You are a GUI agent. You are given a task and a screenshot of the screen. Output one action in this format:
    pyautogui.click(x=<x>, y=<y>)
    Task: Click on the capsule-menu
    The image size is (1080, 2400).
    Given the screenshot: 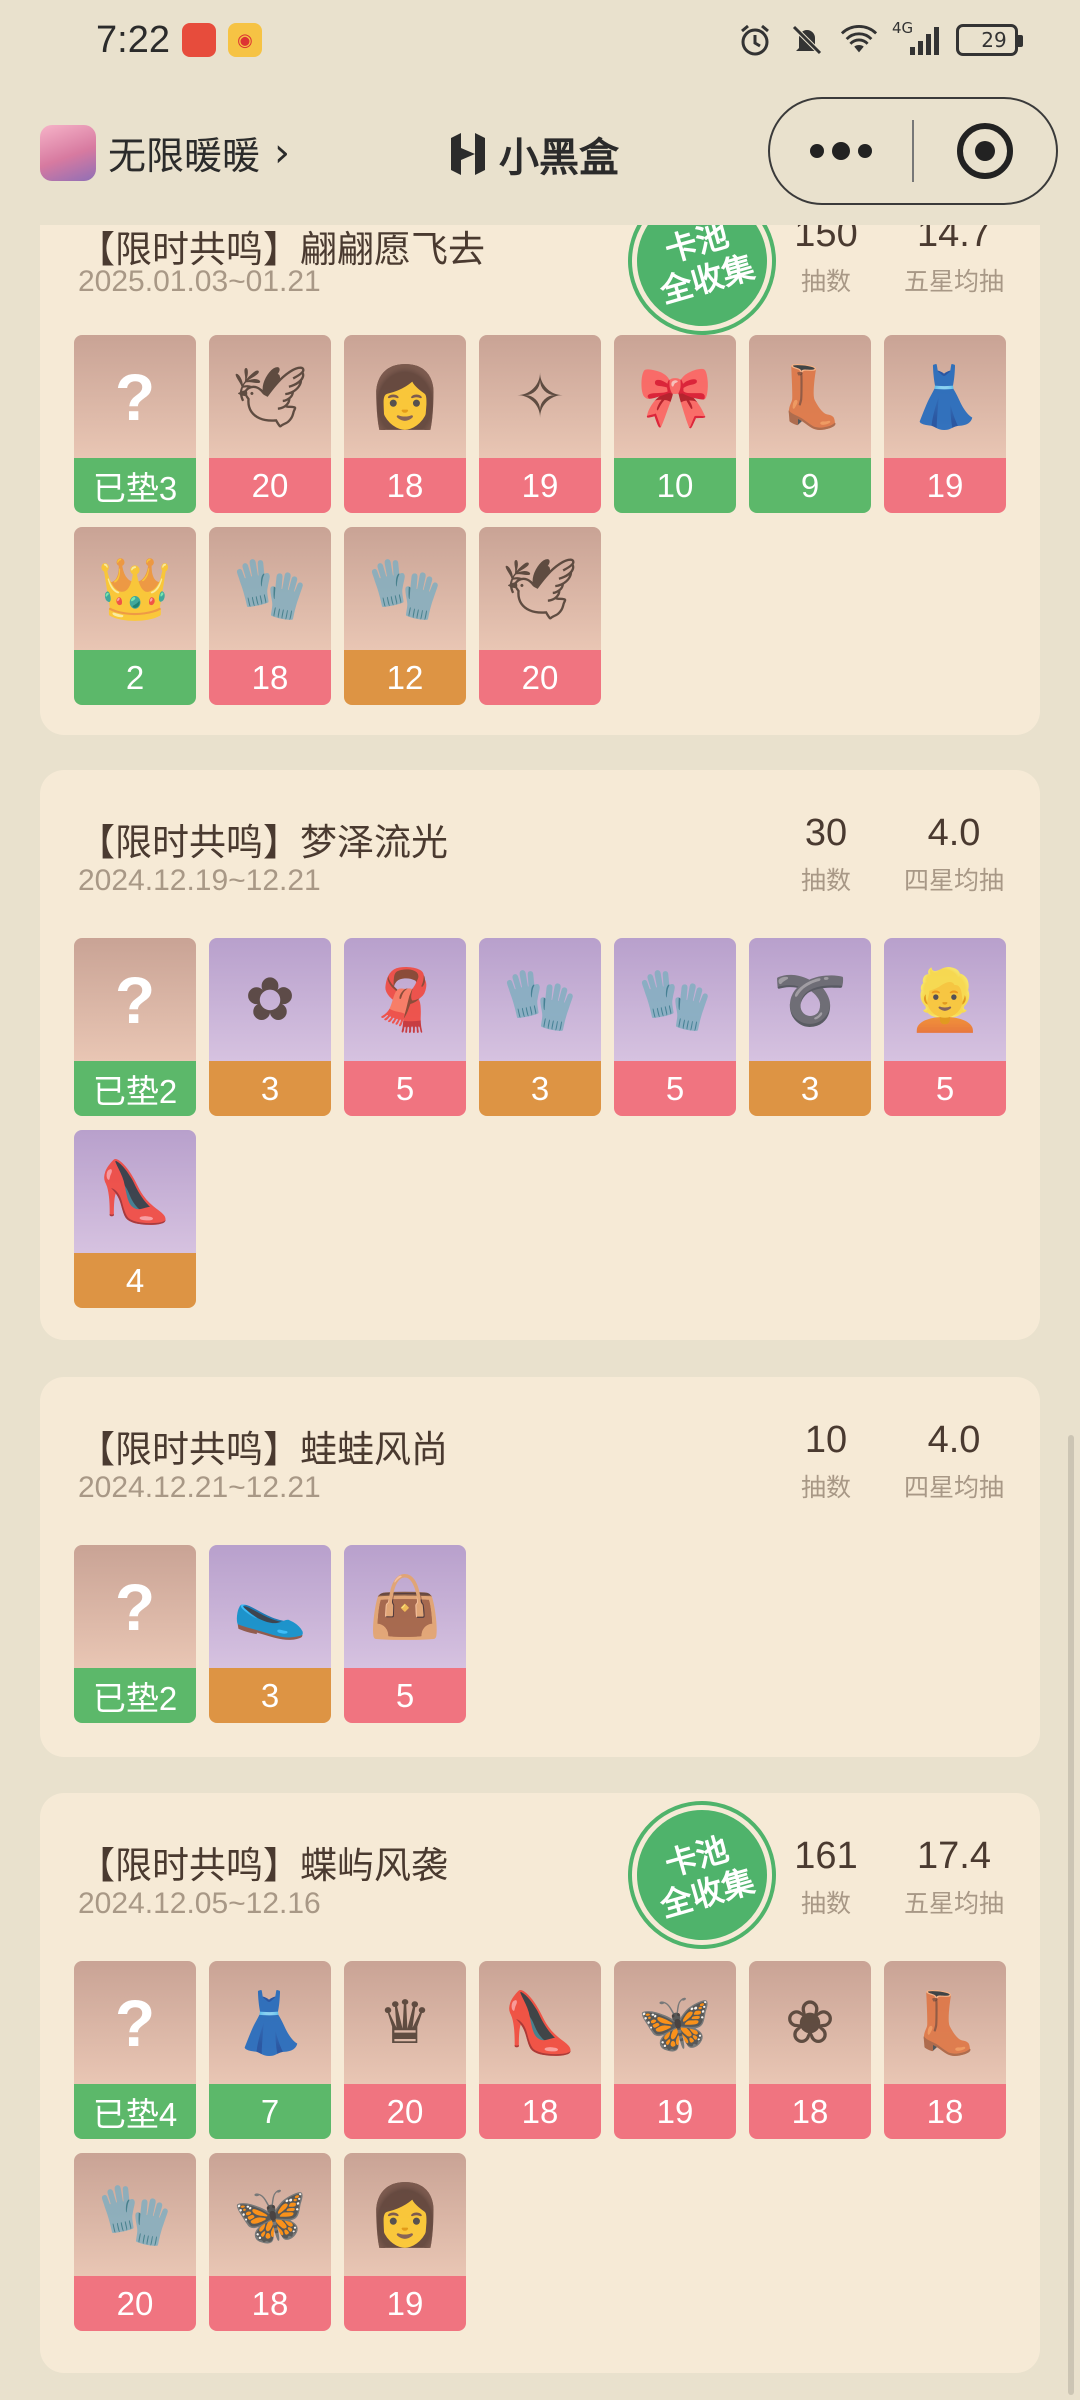 What is the action you would take?
    pyautogui.click(x=913, y=151)
    